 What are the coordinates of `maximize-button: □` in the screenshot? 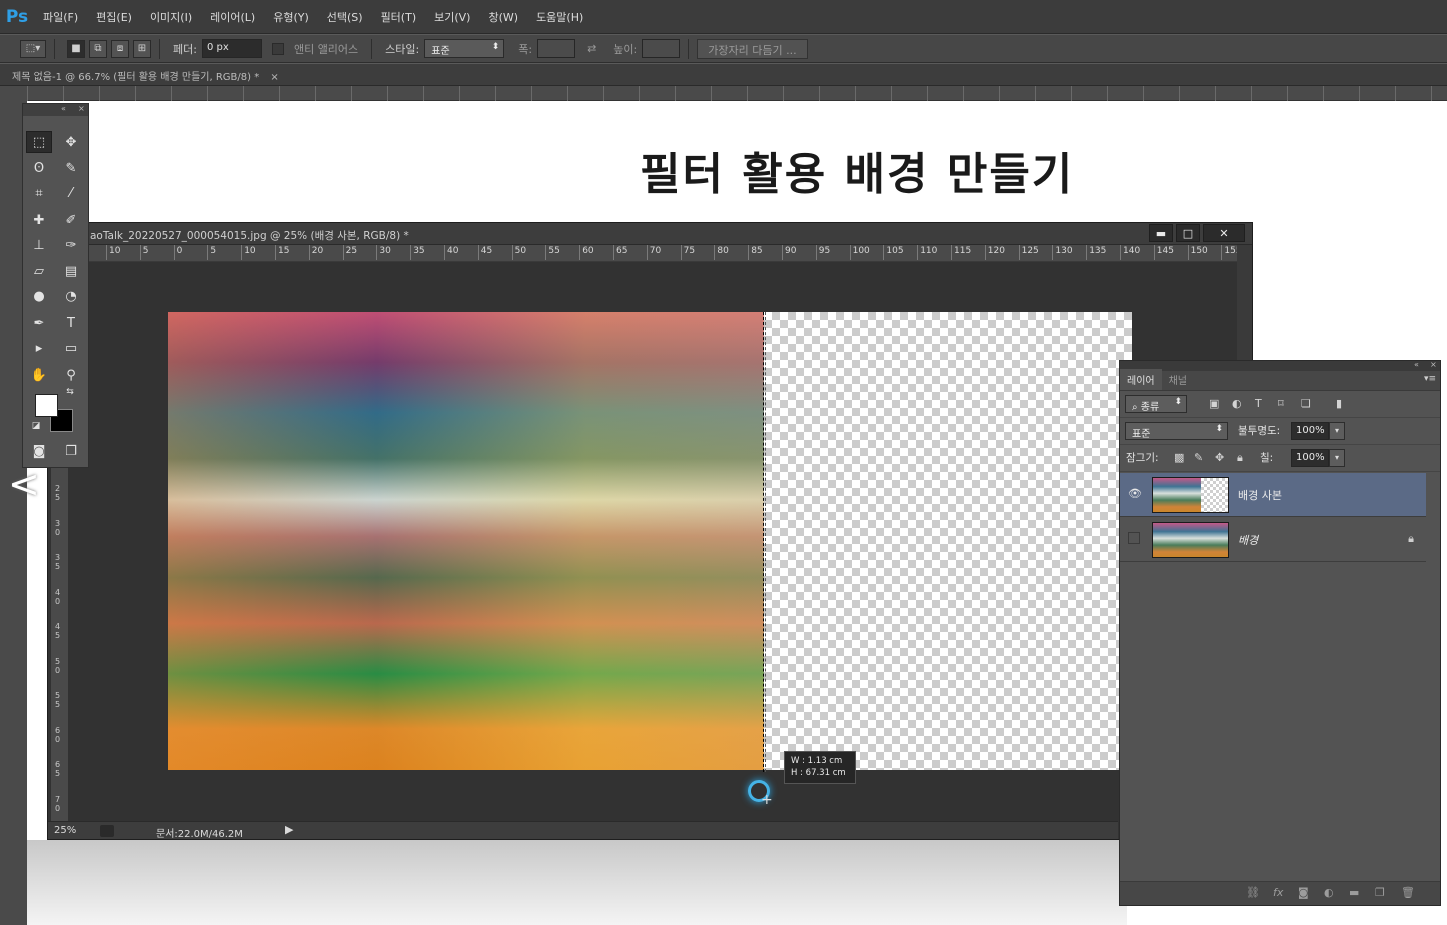 It's located at (1188, 233).